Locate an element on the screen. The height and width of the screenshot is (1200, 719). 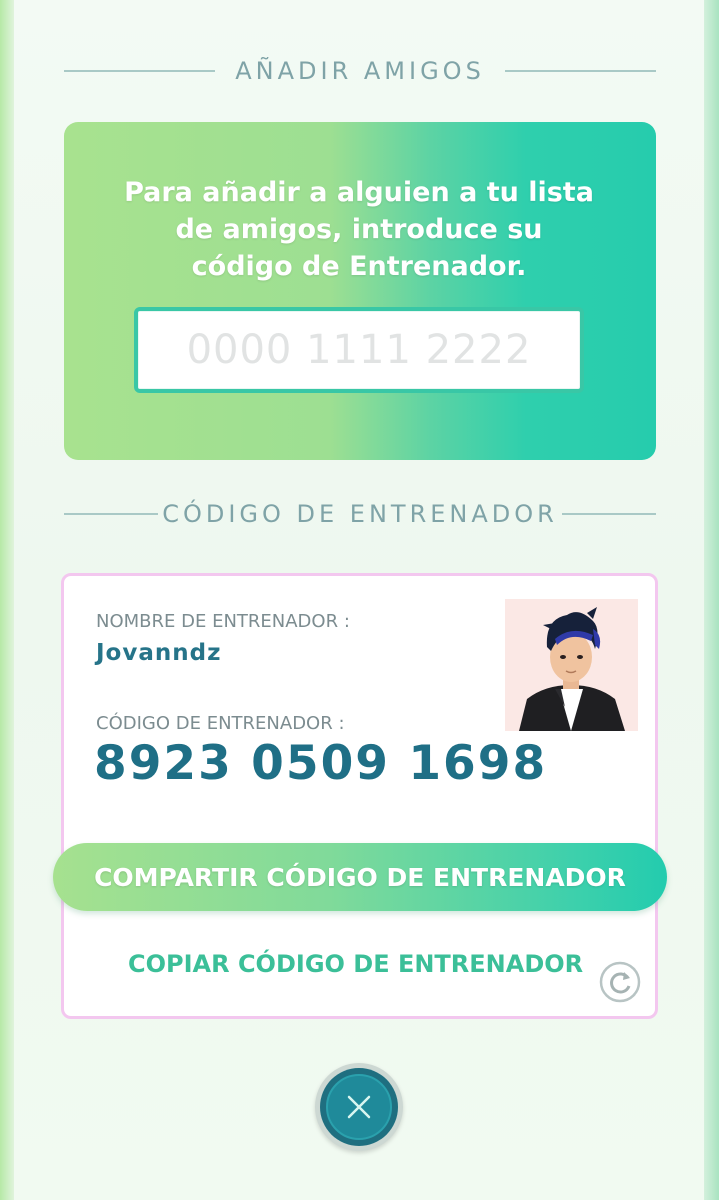
share-trainer-code-button: COMPARTIR CÓDIGO DE ENTRENADOR is located at coordinates (360, 877).